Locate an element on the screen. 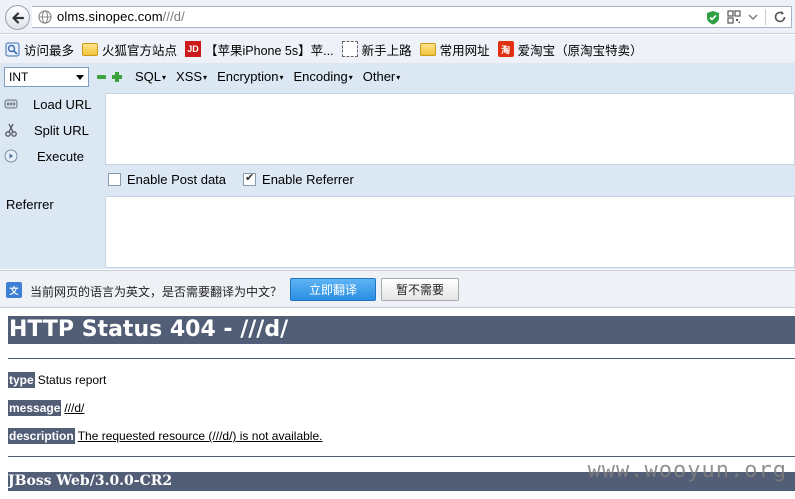  message-line: message ///d/ is located at coordinates (46, 408).